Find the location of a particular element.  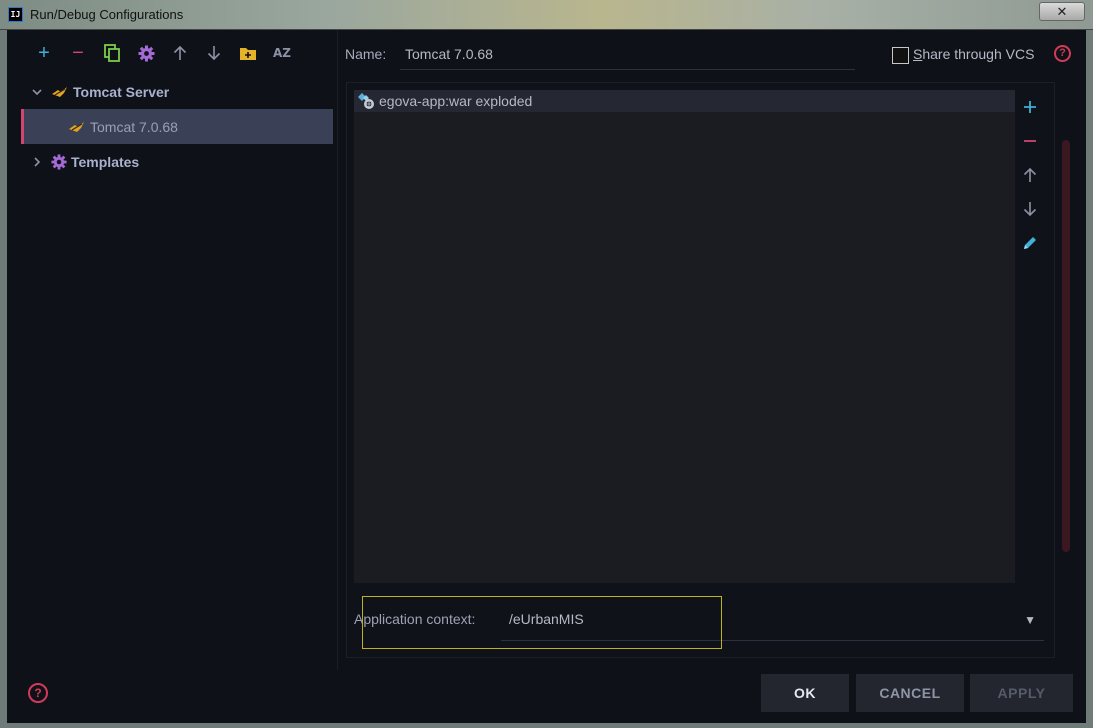

panel-divider is located at coordinates (337, 350).